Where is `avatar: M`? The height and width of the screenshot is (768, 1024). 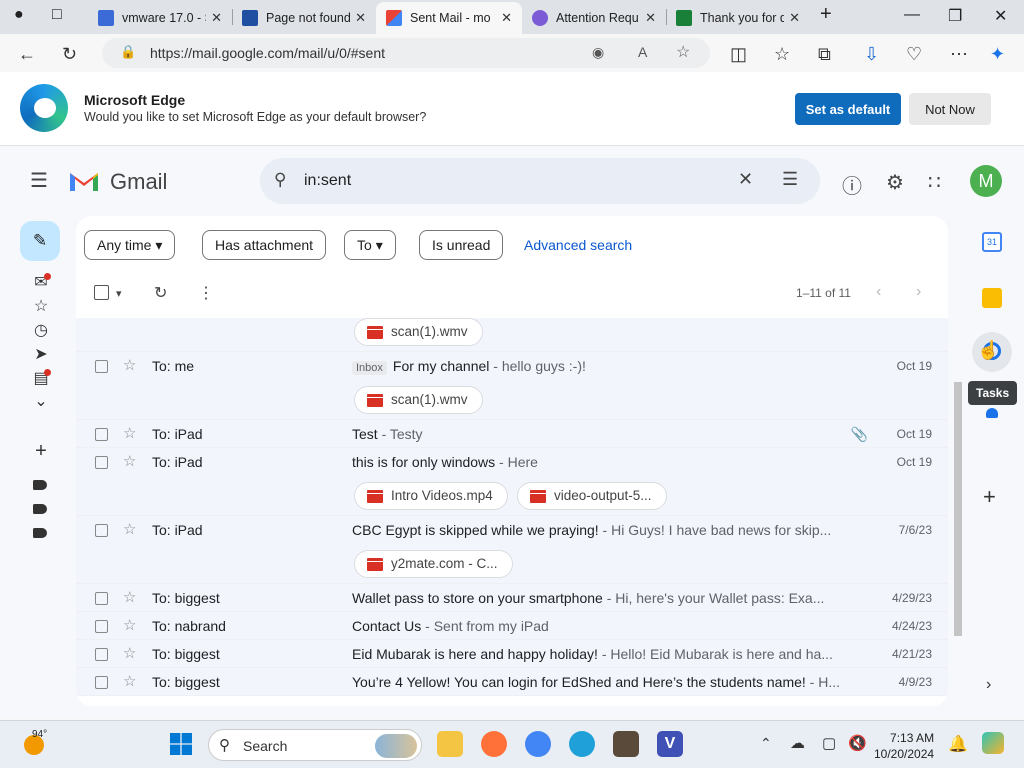 avatar: M is located at coordinates (986, 181).